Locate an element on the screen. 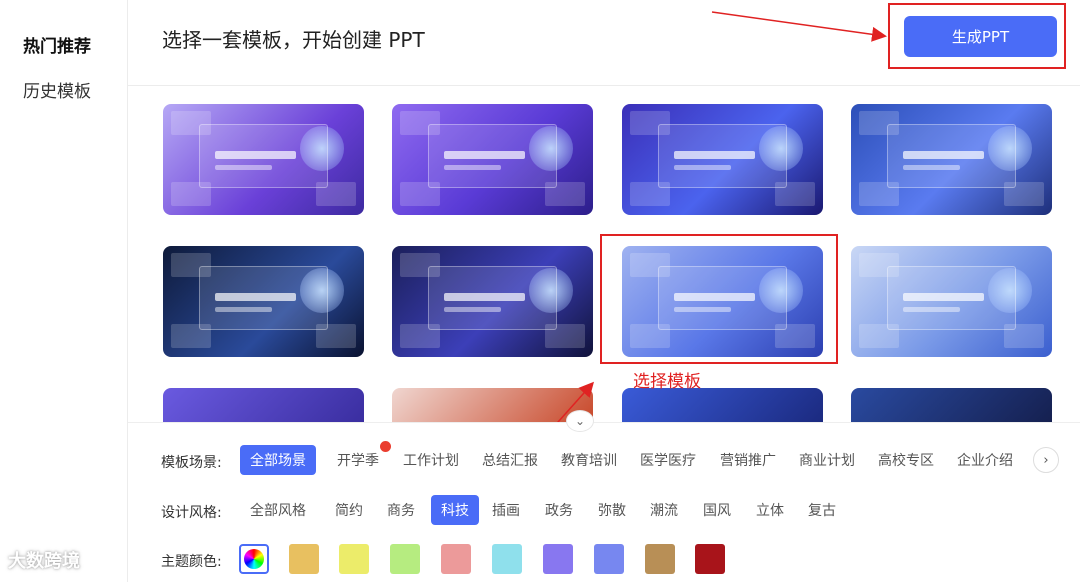 The image size is (1080, 582). style-chip: 弥散 is located at coordinates (612, 510).